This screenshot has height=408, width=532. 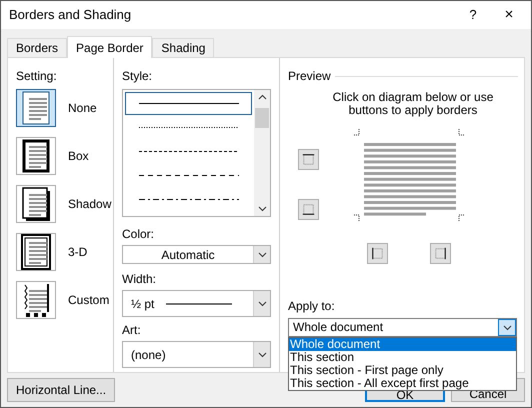 I want to click on preview-hint: Click on diagram below or use buttons to apply borders, so click(x=413, y=104).